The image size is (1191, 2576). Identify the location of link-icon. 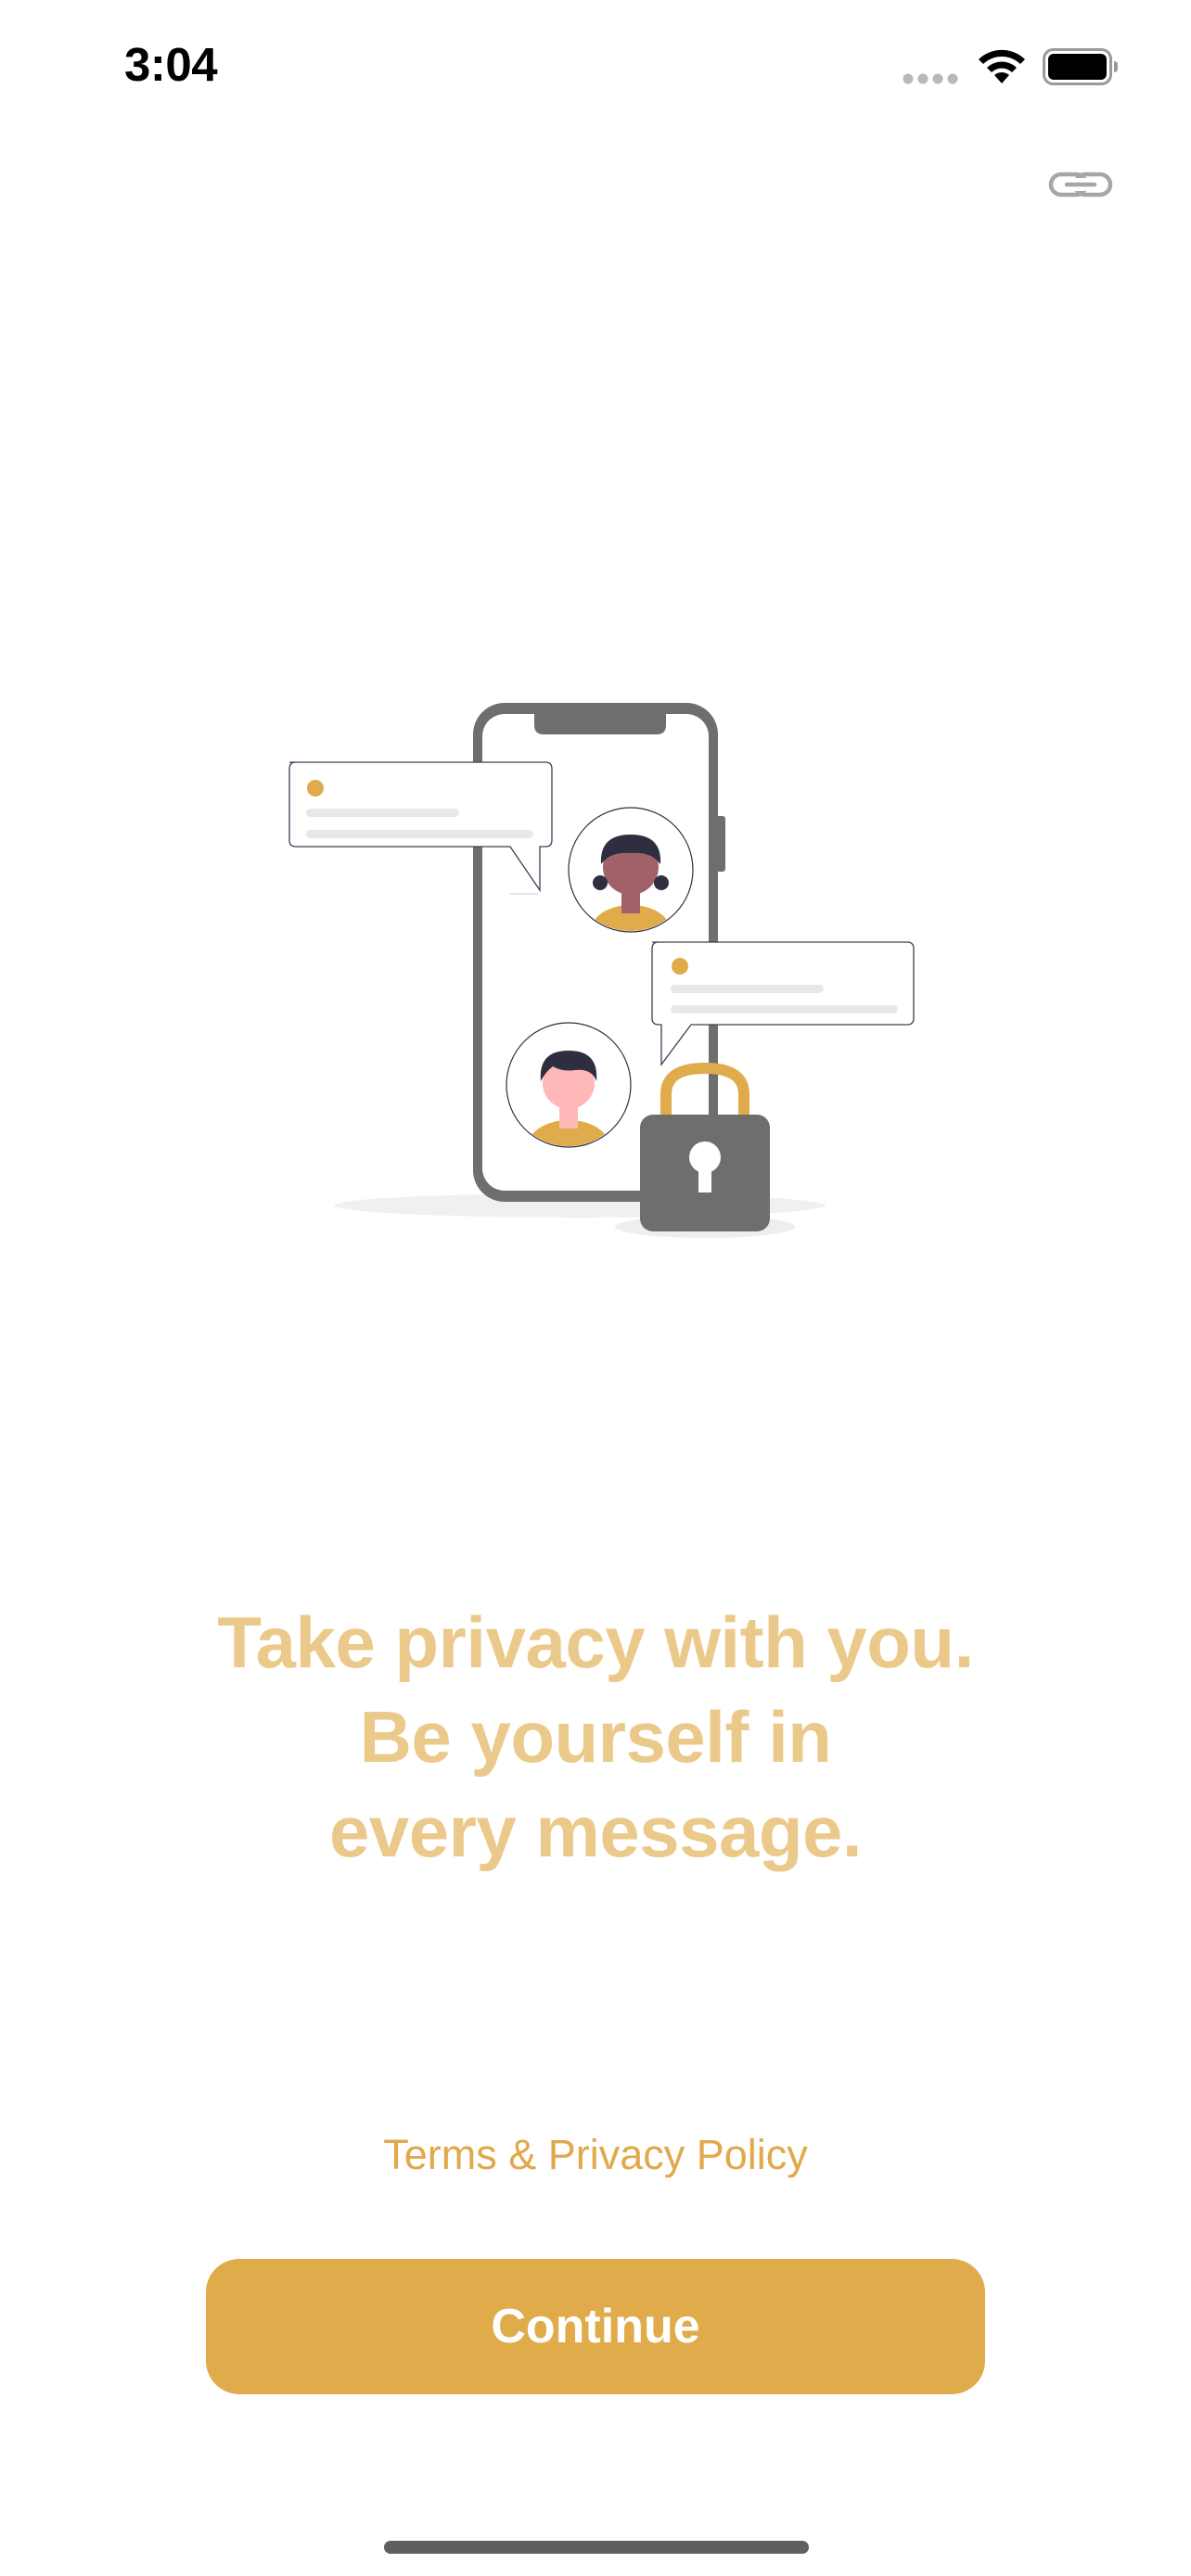
(1080, 185).